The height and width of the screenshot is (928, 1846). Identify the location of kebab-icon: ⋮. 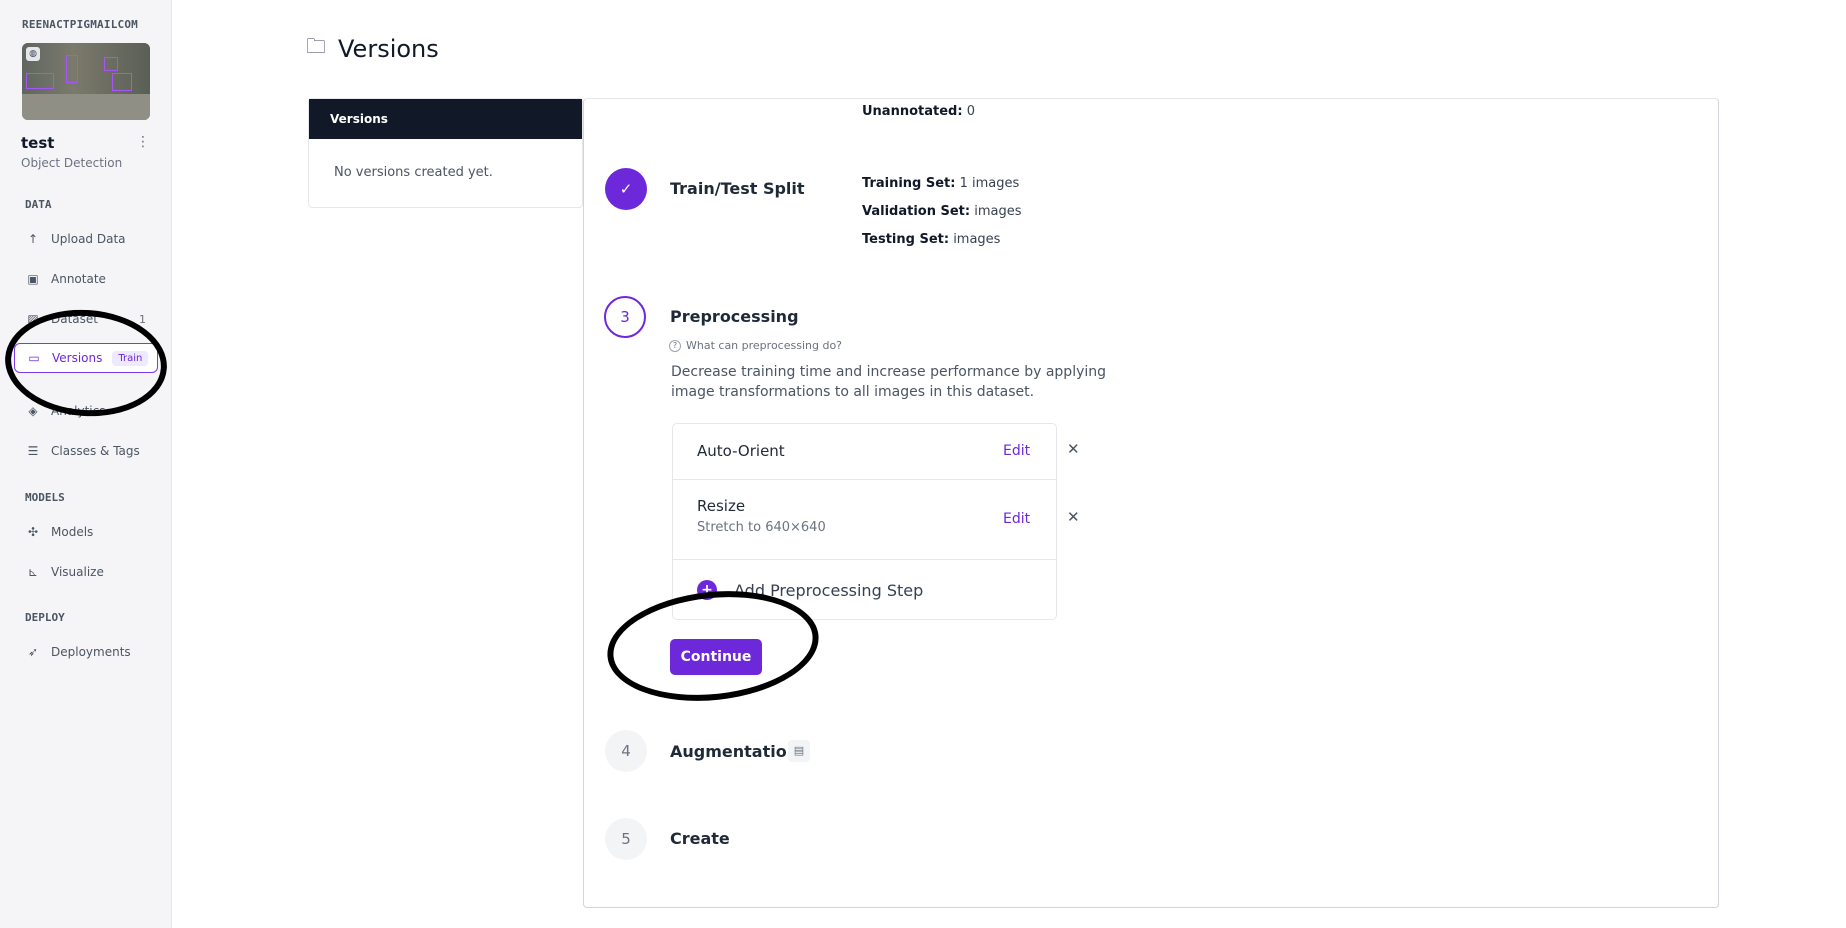
(143, 142).